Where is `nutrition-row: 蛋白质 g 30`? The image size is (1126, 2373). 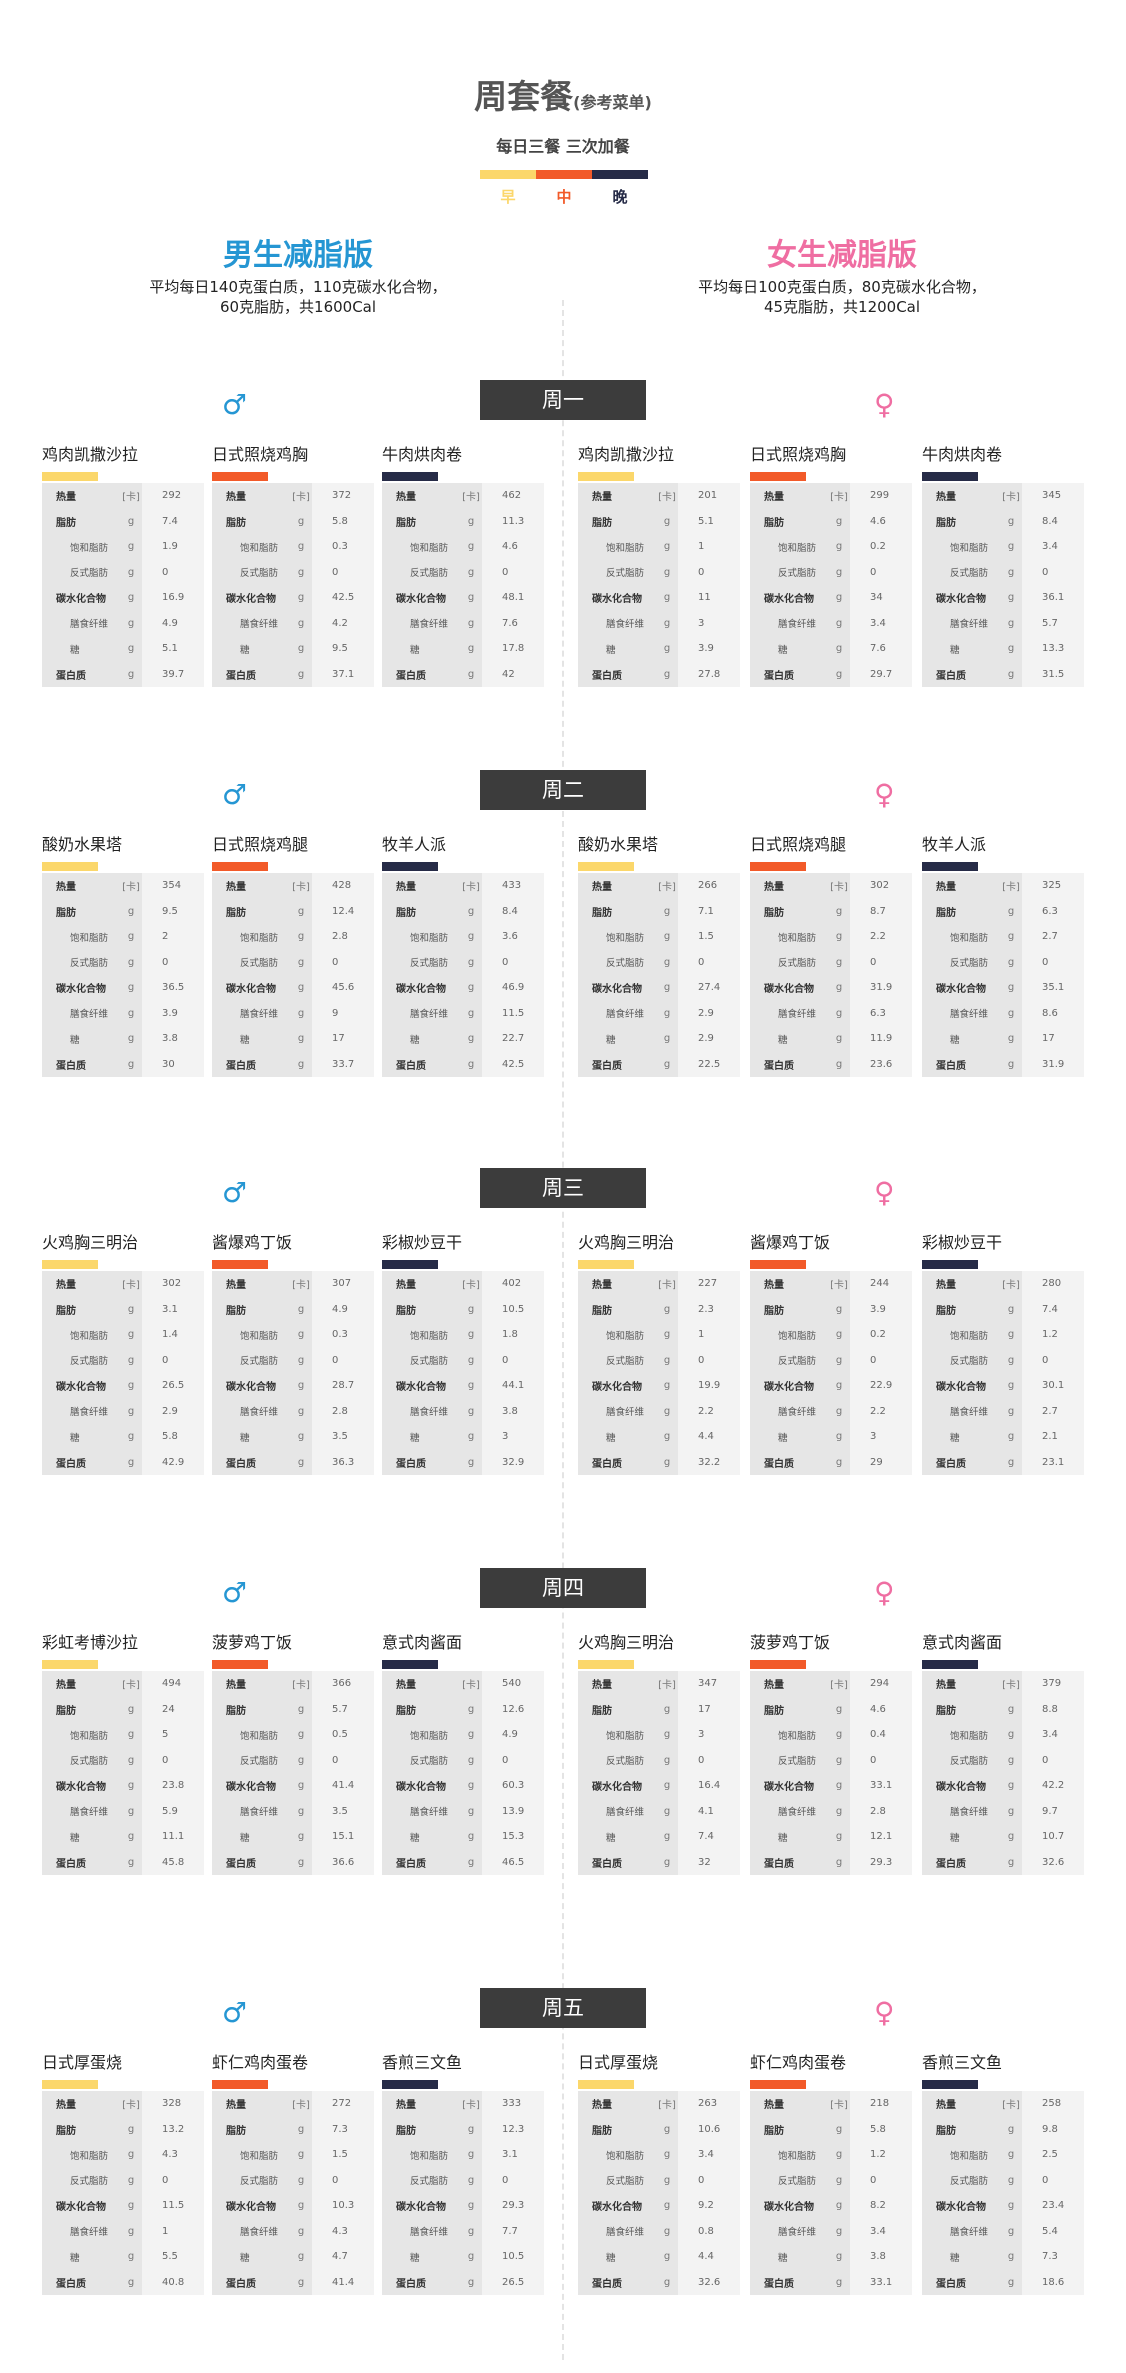
nutrition-row: 蛋白质 g 30 is located at coordinates (123, 1064).